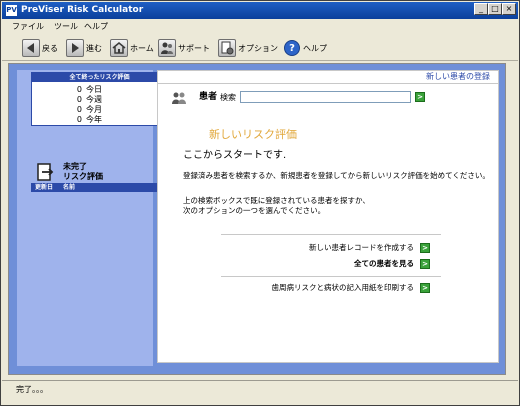  I want to click on stat-label: 今週, so click(94, 99).